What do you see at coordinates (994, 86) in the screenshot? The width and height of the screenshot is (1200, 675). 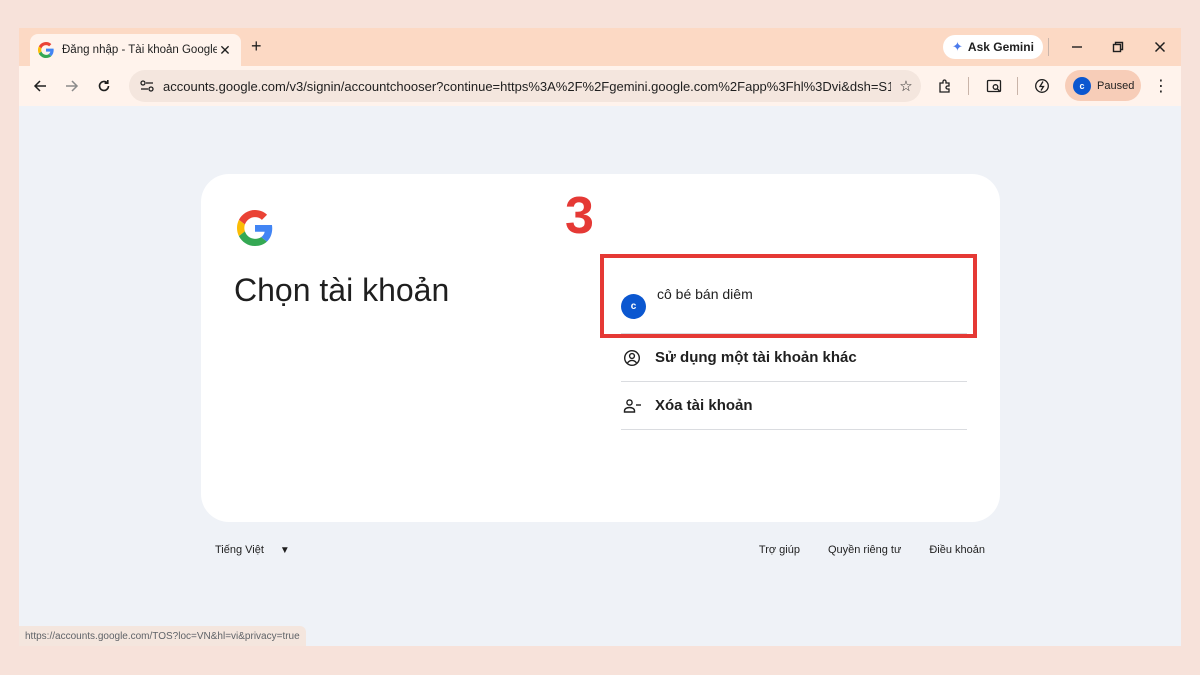 I see `tab-search-icon` at bounding box center [994, 86].